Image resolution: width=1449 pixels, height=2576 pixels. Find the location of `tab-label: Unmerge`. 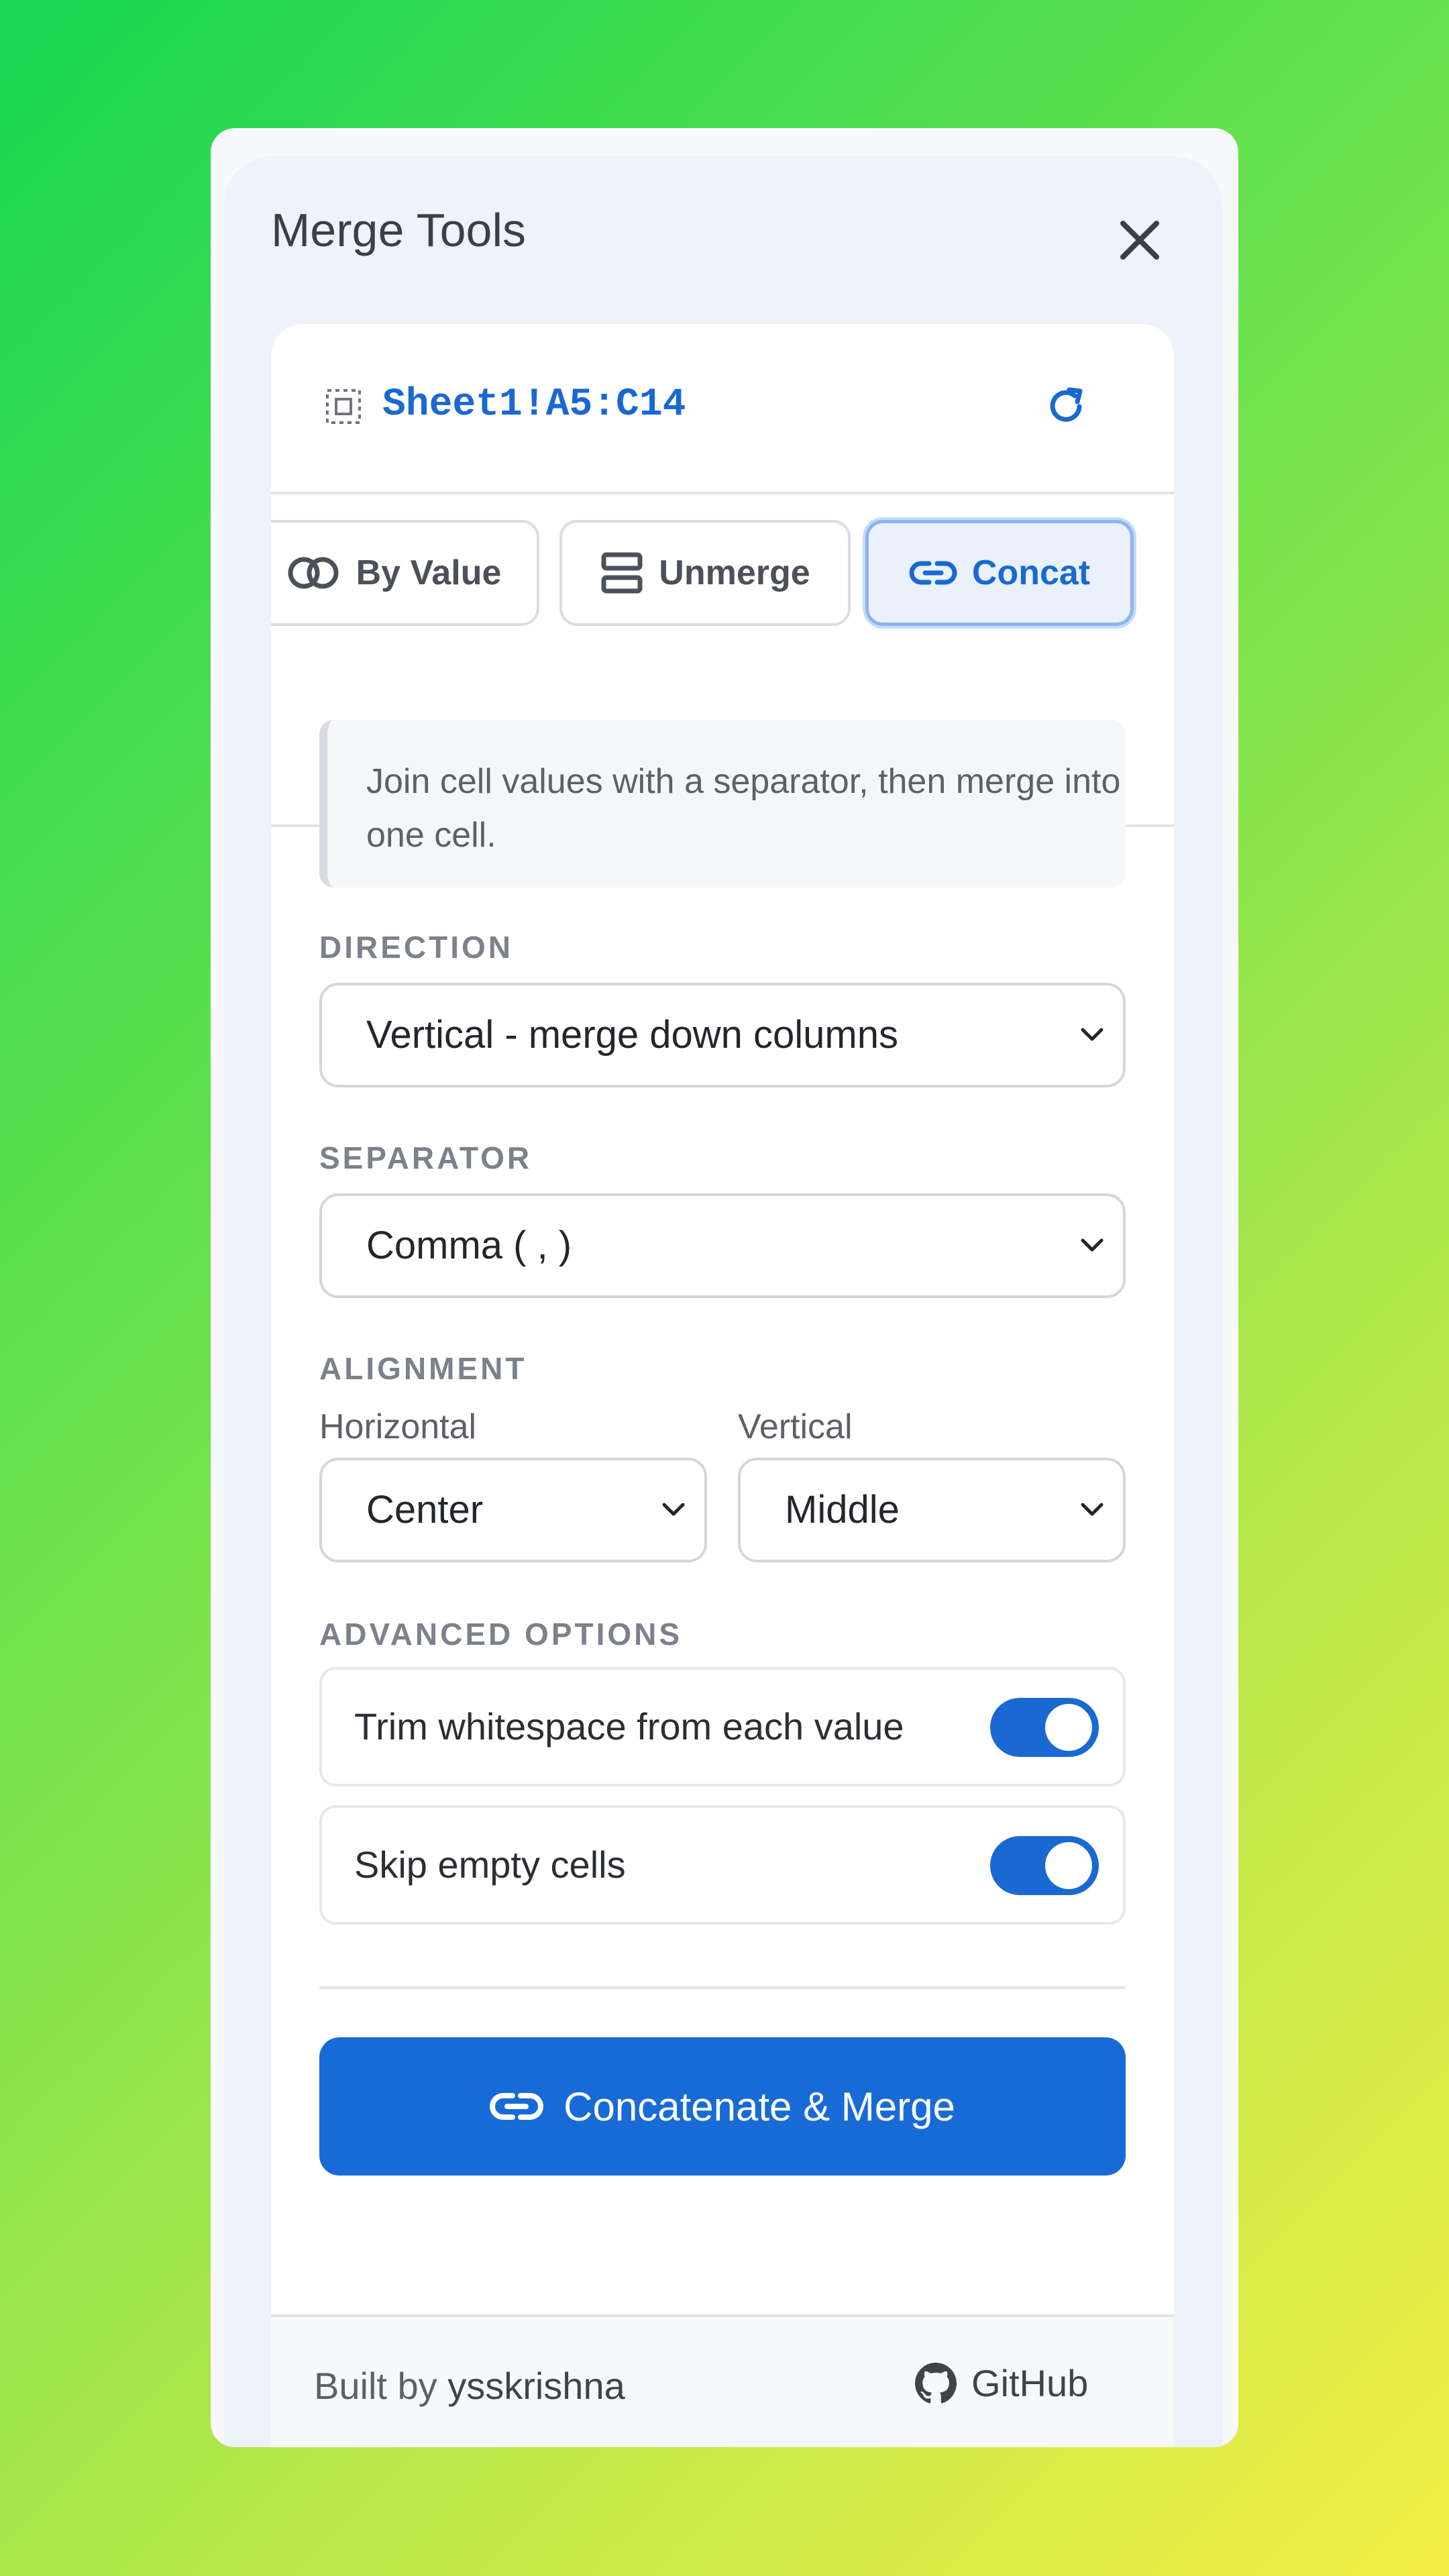

tab-label: Unmerge is located at coordinates (734, 572).